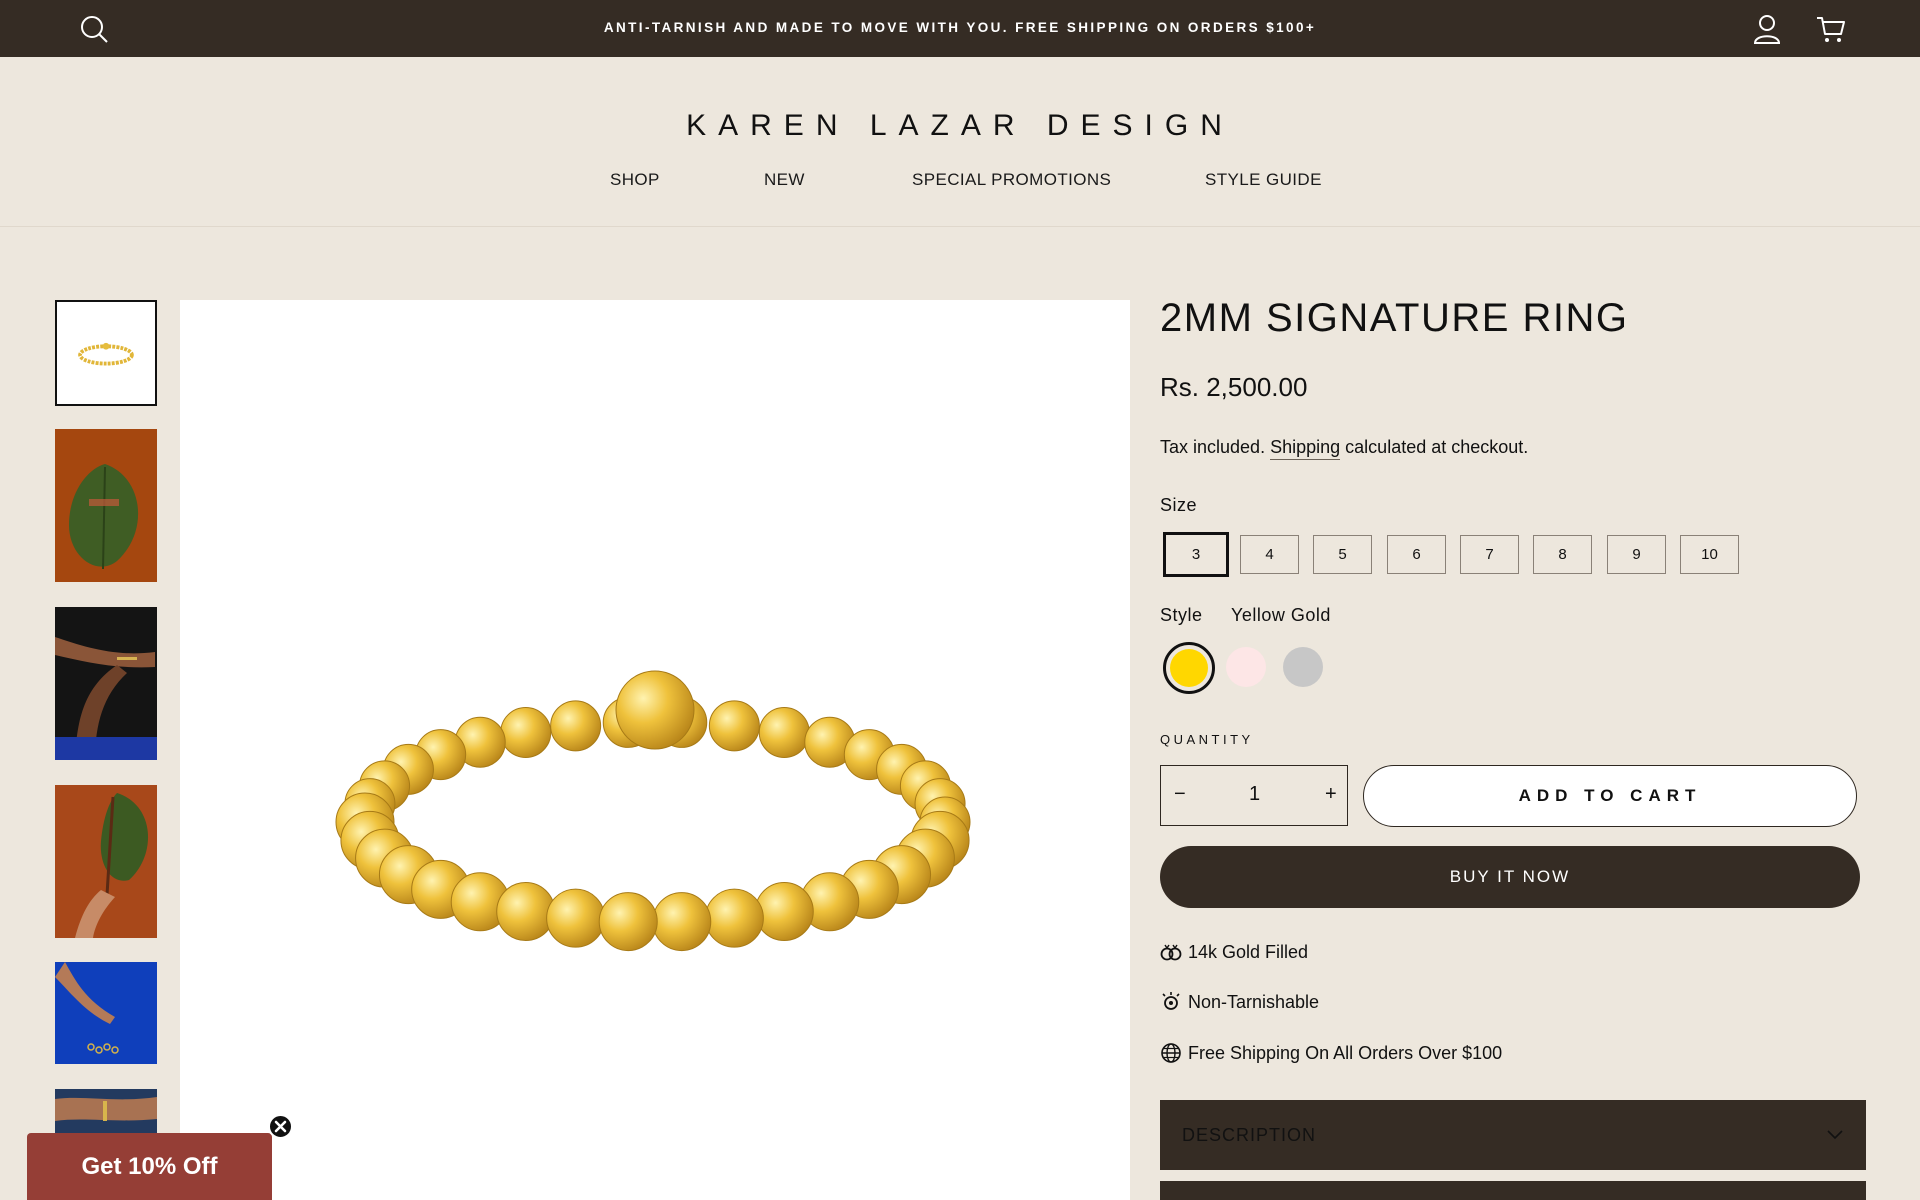 Image resolution: width=1920 pixels, height=1200 pixels. I want to click on size-option-5: 5, so click(1342, 554).